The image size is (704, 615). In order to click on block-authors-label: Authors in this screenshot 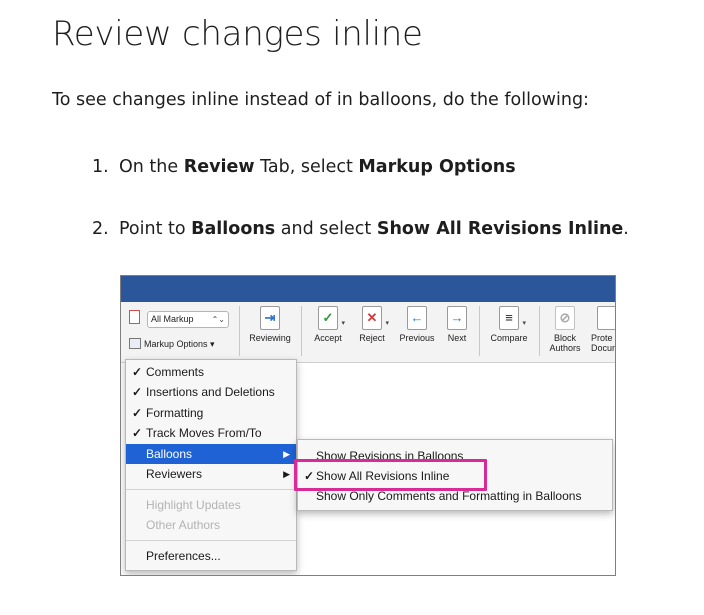, I will do `click(565, 348)`.